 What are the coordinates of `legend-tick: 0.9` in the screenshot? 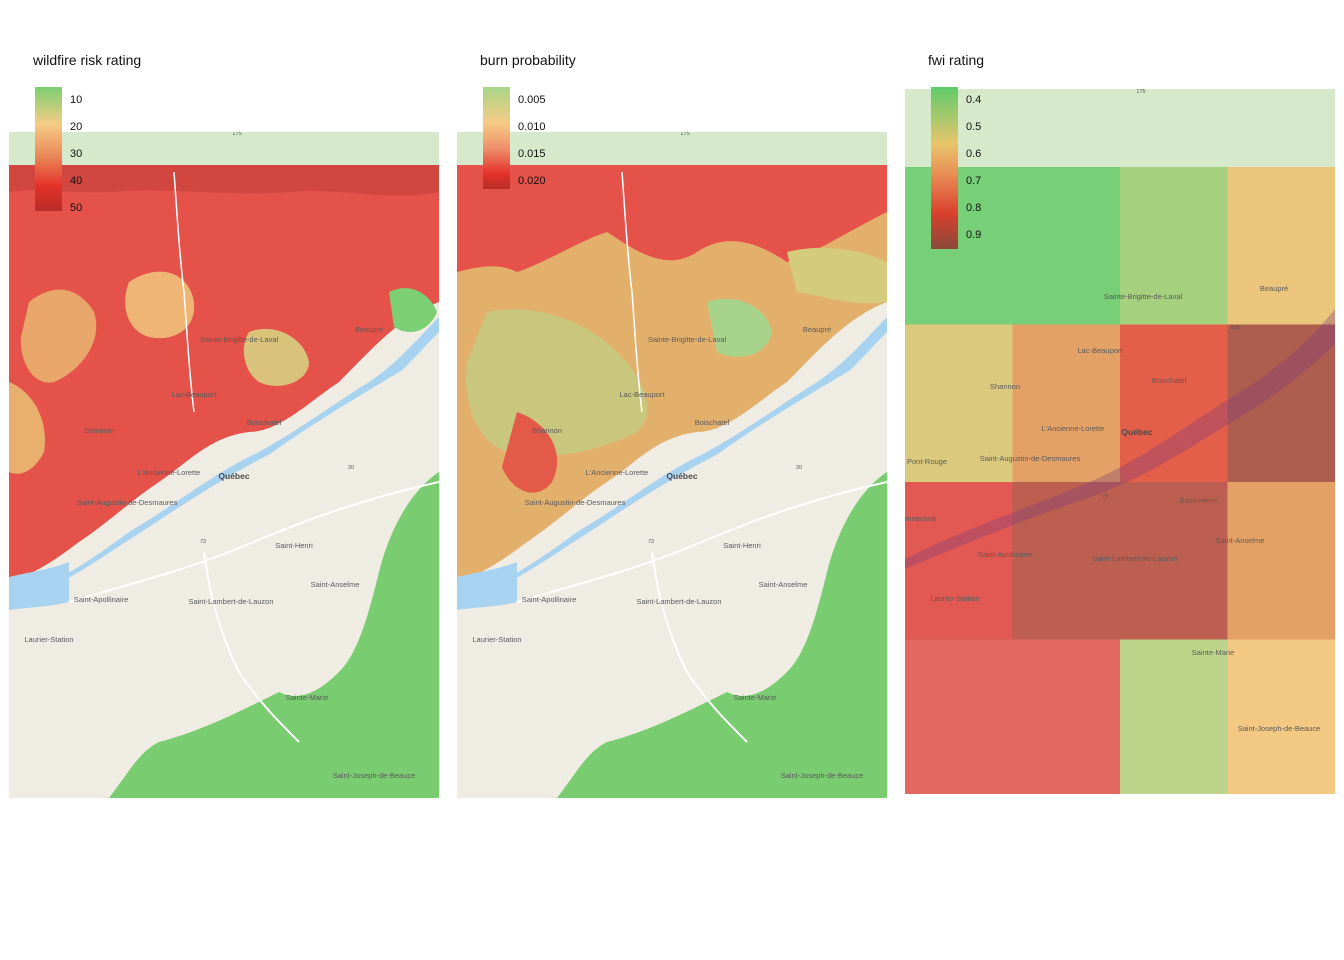 It's located at (974, 235).